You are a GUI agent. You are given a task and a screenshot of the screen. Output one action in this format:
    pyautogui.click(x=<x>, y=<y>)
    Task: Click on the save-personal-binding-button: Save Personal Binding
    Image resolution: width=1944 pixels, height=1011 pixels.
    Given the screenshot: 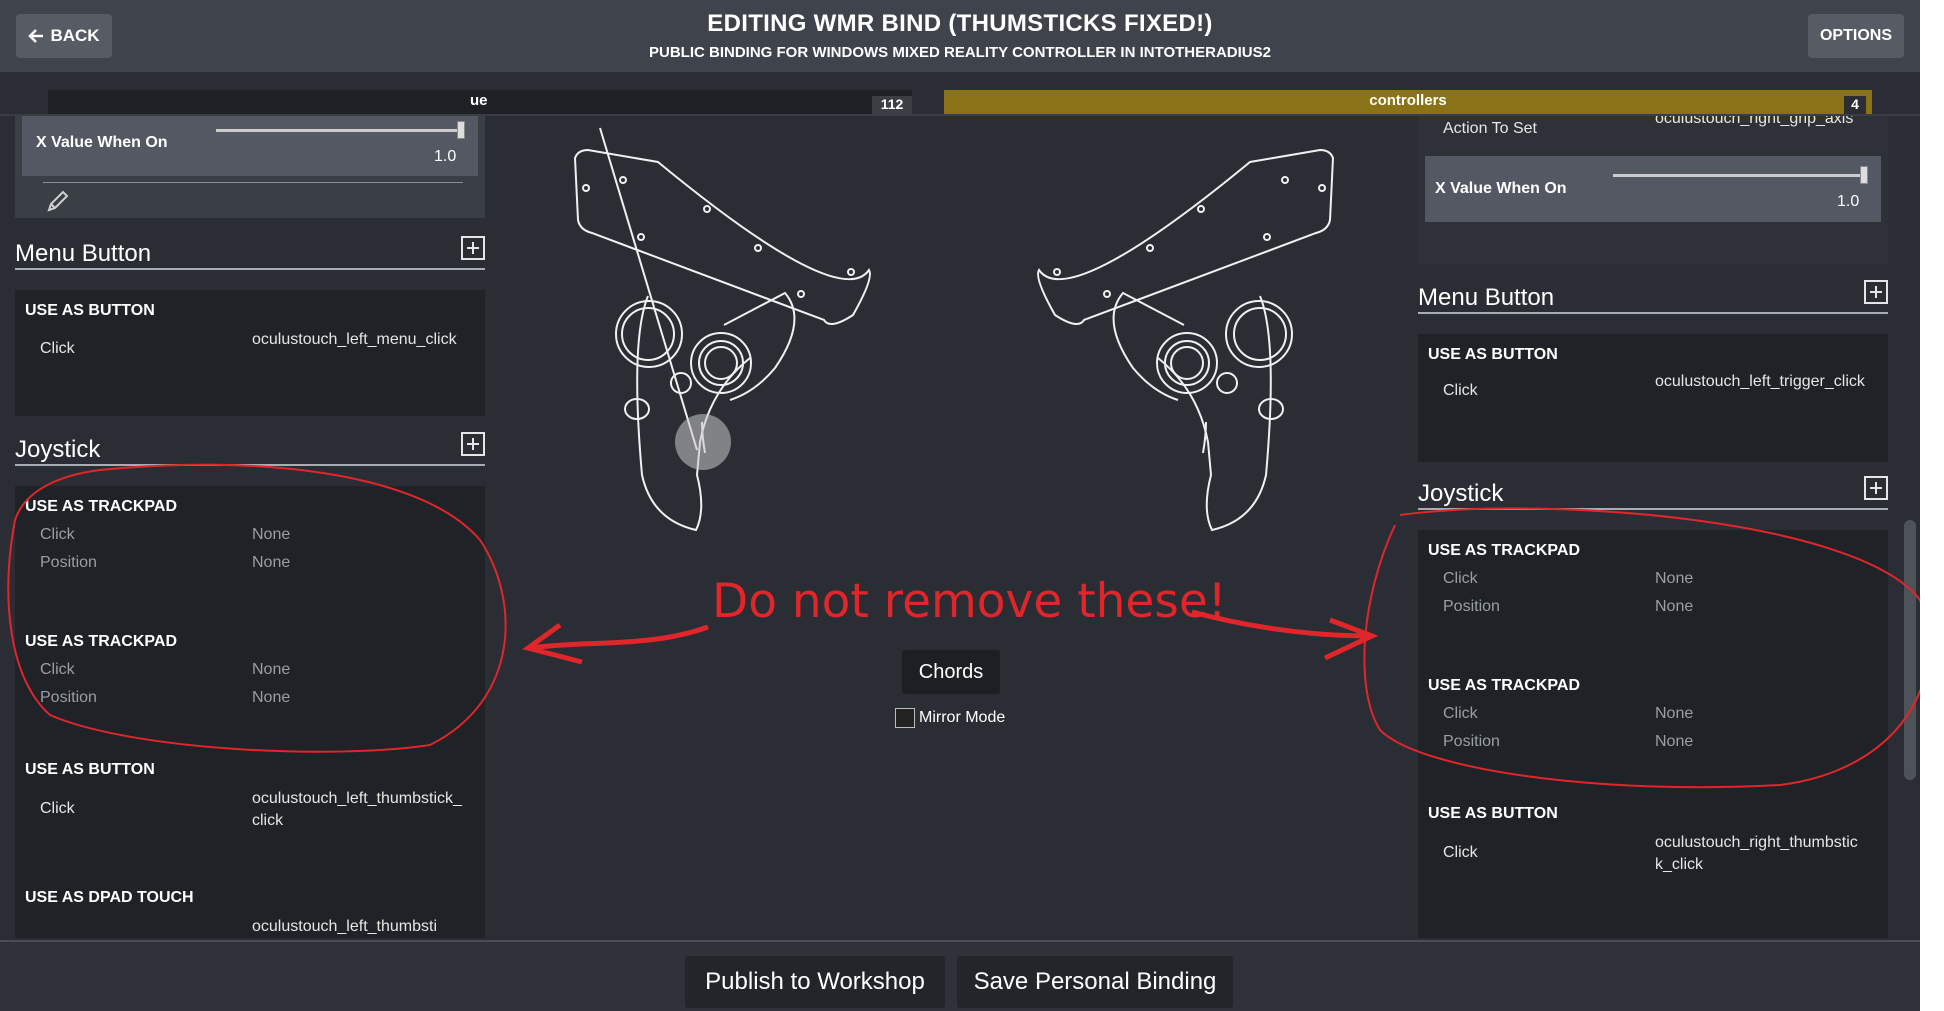 What is the action you would take?
    pyautogui.click(x=1095, y=982)
    